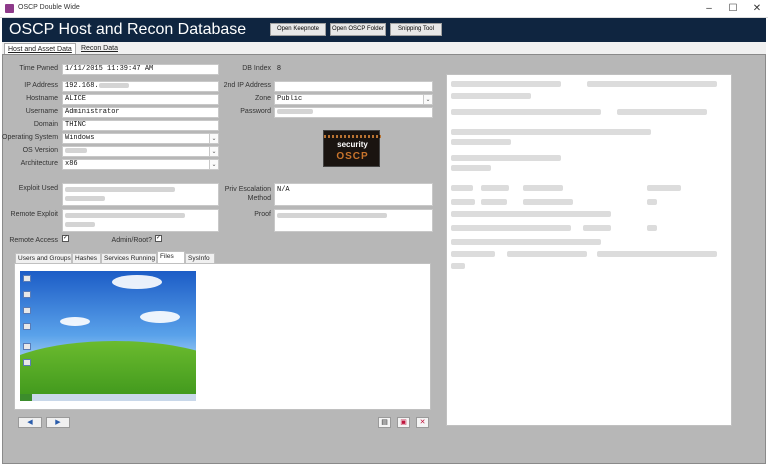  I want to click on tab-recon-data: Recon Data, so click(99, 48).